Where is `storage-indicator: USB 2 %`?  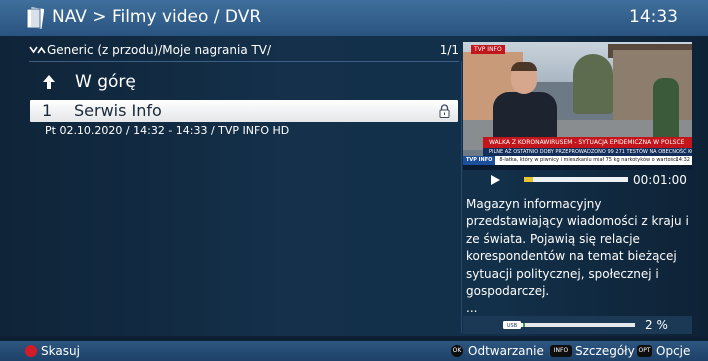
storage-indicator: USB 2 % is located at coordinates (577, 325).